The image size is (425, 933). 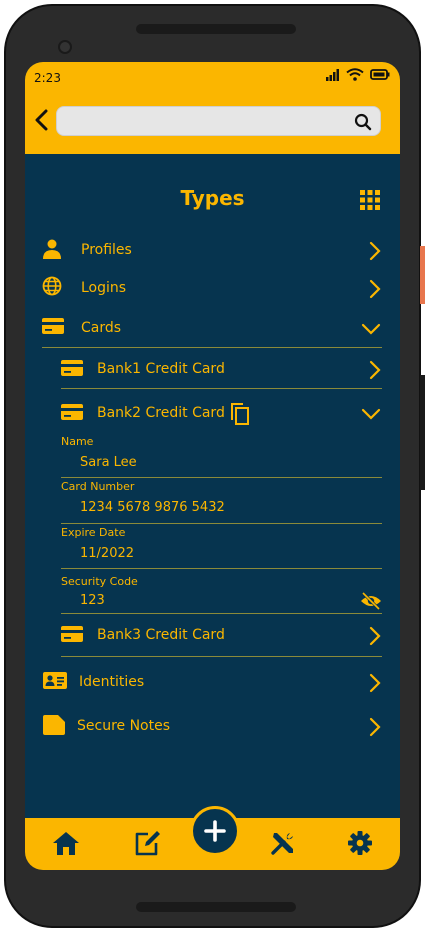 I want to click on battery-icon, so click(x=380, y=74).